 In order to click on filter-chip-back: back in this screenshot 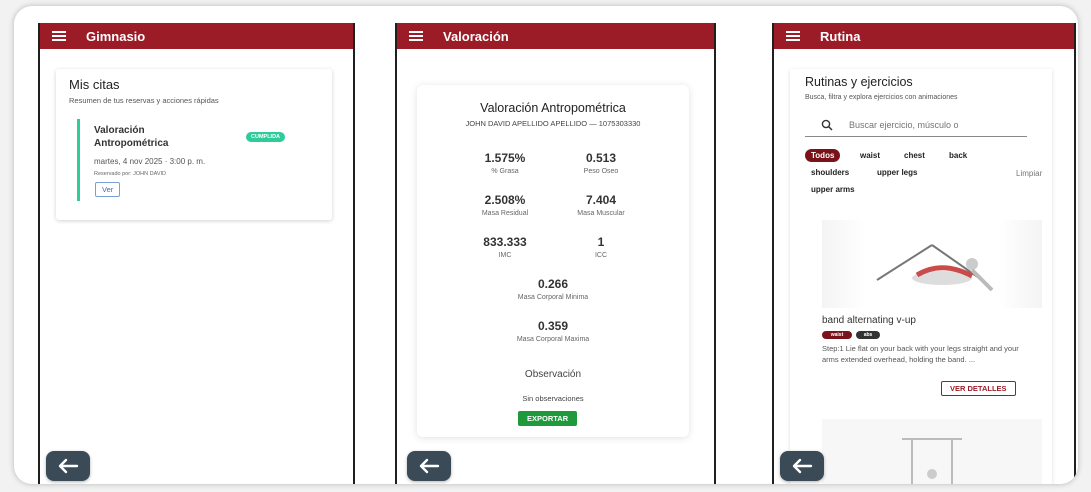, I will do `click(958, 155)`.